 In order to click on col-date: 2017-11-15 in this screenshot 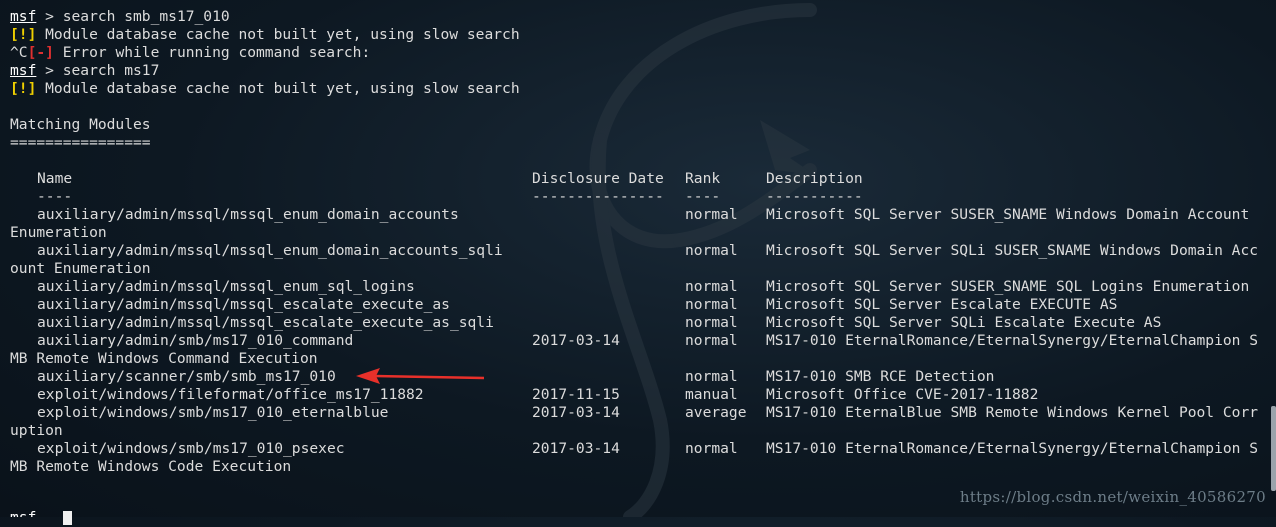, I will do `click(576, 394)`.